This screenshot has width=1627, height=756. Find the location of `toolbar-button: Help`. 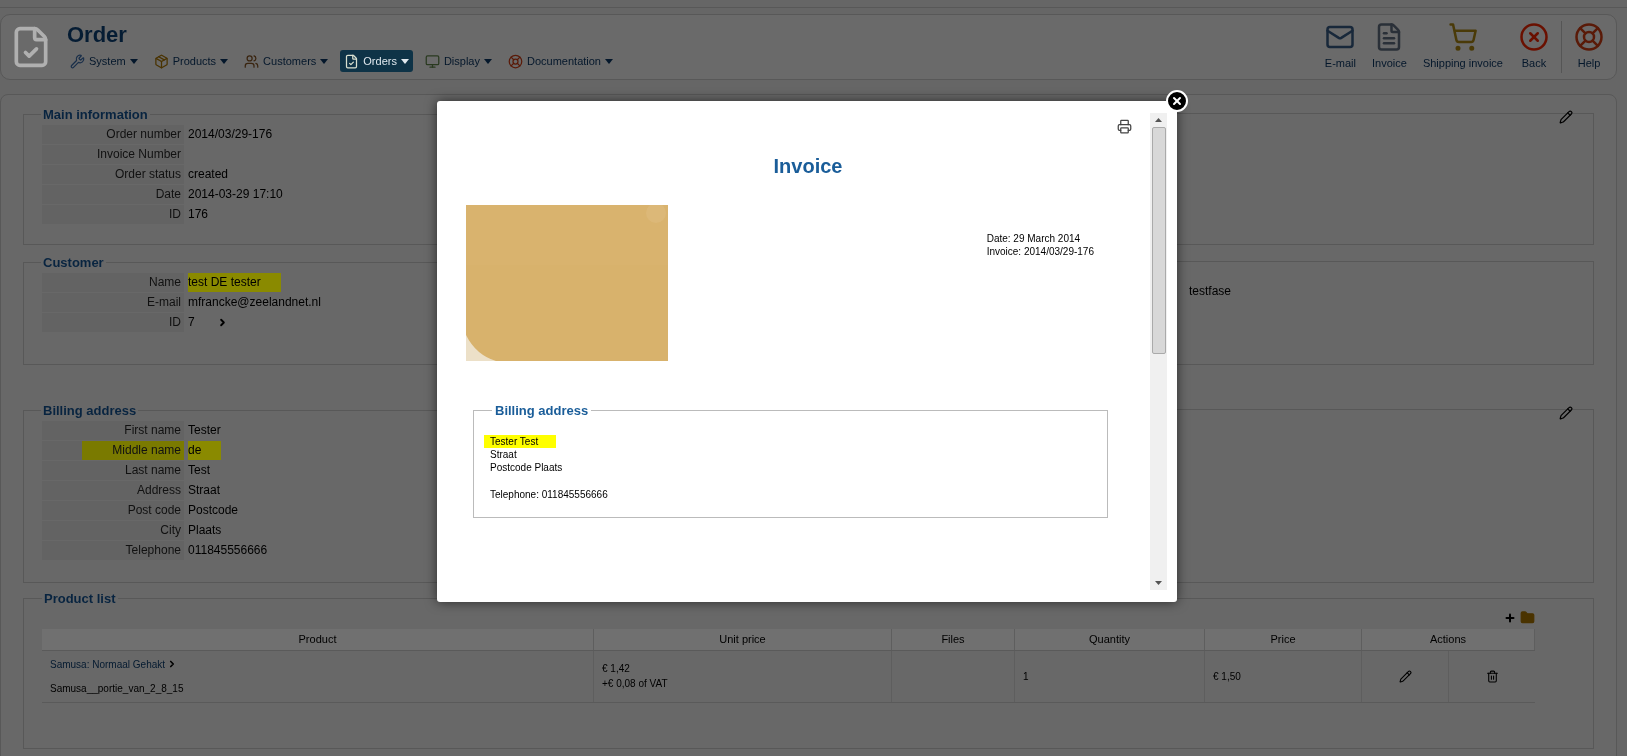

toolbar-button: Help is located at coordinates (1589, 47).